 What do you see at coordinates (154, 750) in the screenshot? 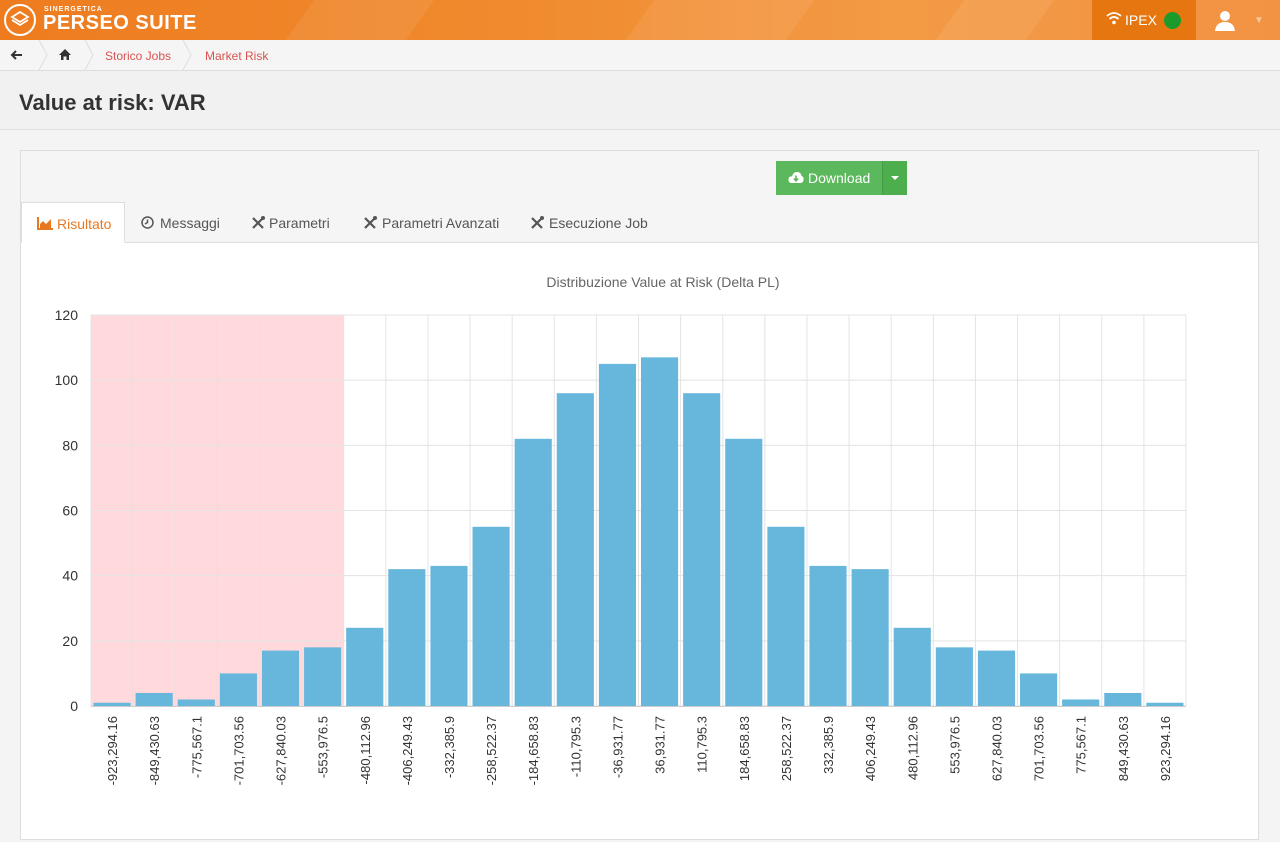
I see `x-tick-label: -849,430.63` at bounding box center [154, 750].